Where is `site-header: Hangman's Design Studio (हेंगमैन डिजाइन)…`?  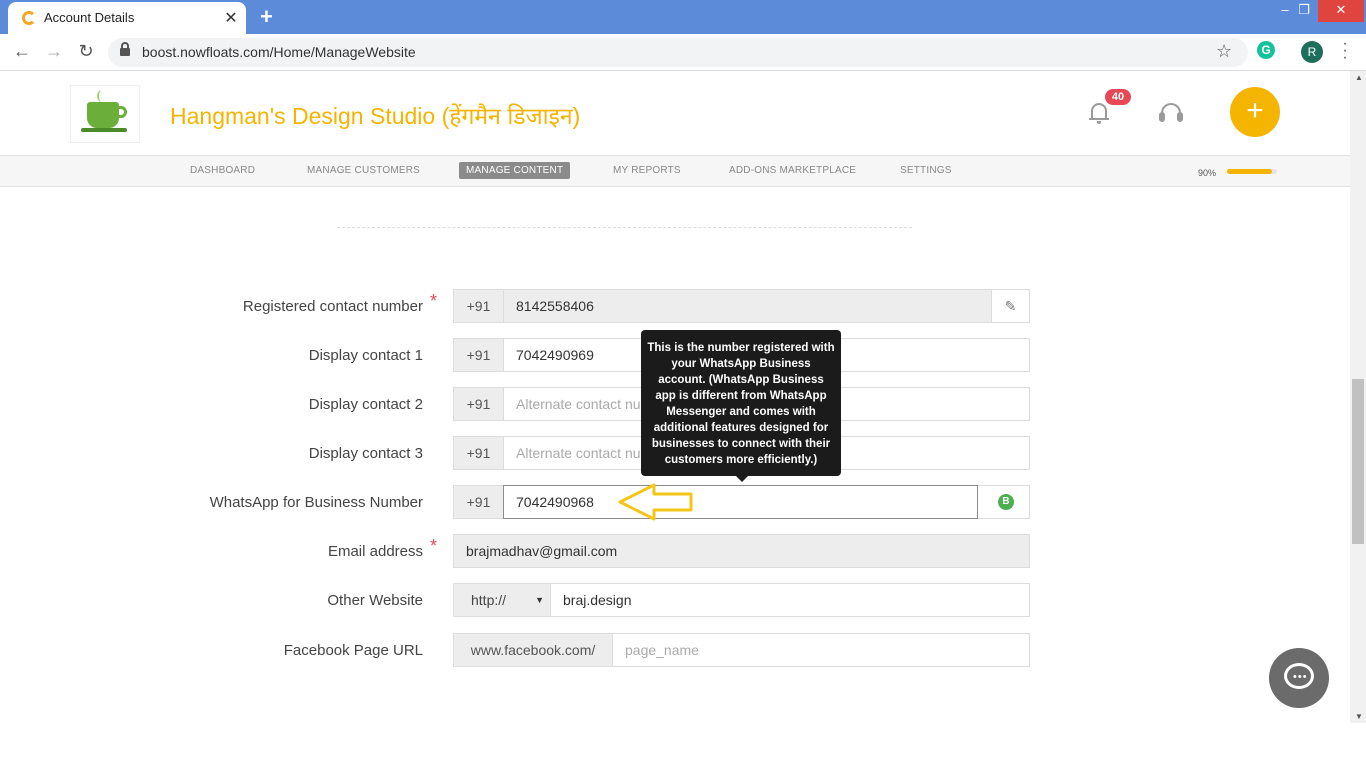
site-header: Hangman's Design Studio (हेंगमैन डिजाइन)… is located at coordinates (675, 113).